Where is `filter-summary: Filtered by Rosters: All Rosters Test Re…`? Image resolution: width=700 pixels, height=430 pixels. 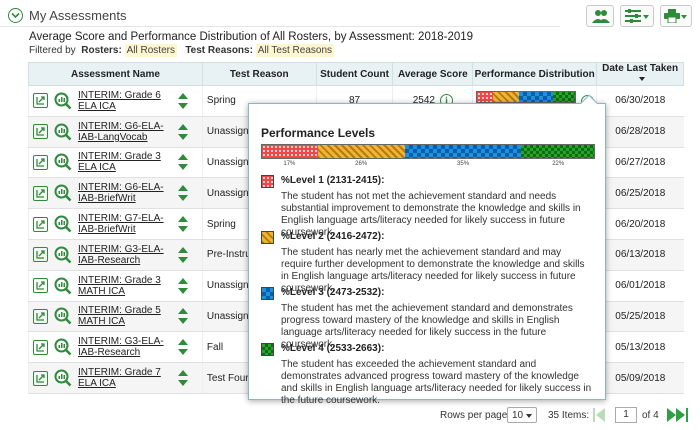 filter-summary: Filtered by Rosters: All Rosters Test Re… is located at coordinates (182, 50).